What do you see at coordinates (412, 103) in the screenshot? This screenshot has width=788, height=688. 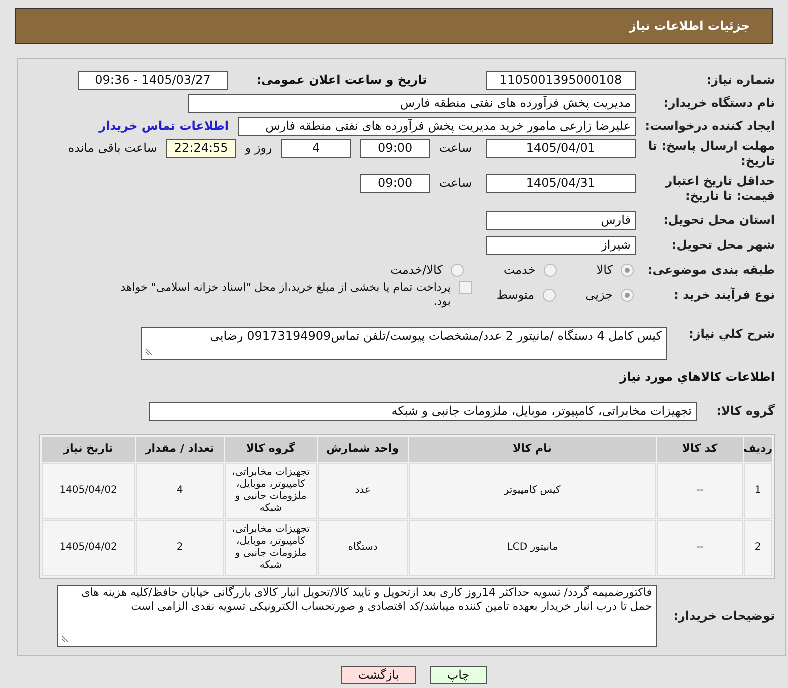 I see `text-field: مدیریت پخش فرآورده های نفتی منطقه فارس` at bounding box center [412, 103].